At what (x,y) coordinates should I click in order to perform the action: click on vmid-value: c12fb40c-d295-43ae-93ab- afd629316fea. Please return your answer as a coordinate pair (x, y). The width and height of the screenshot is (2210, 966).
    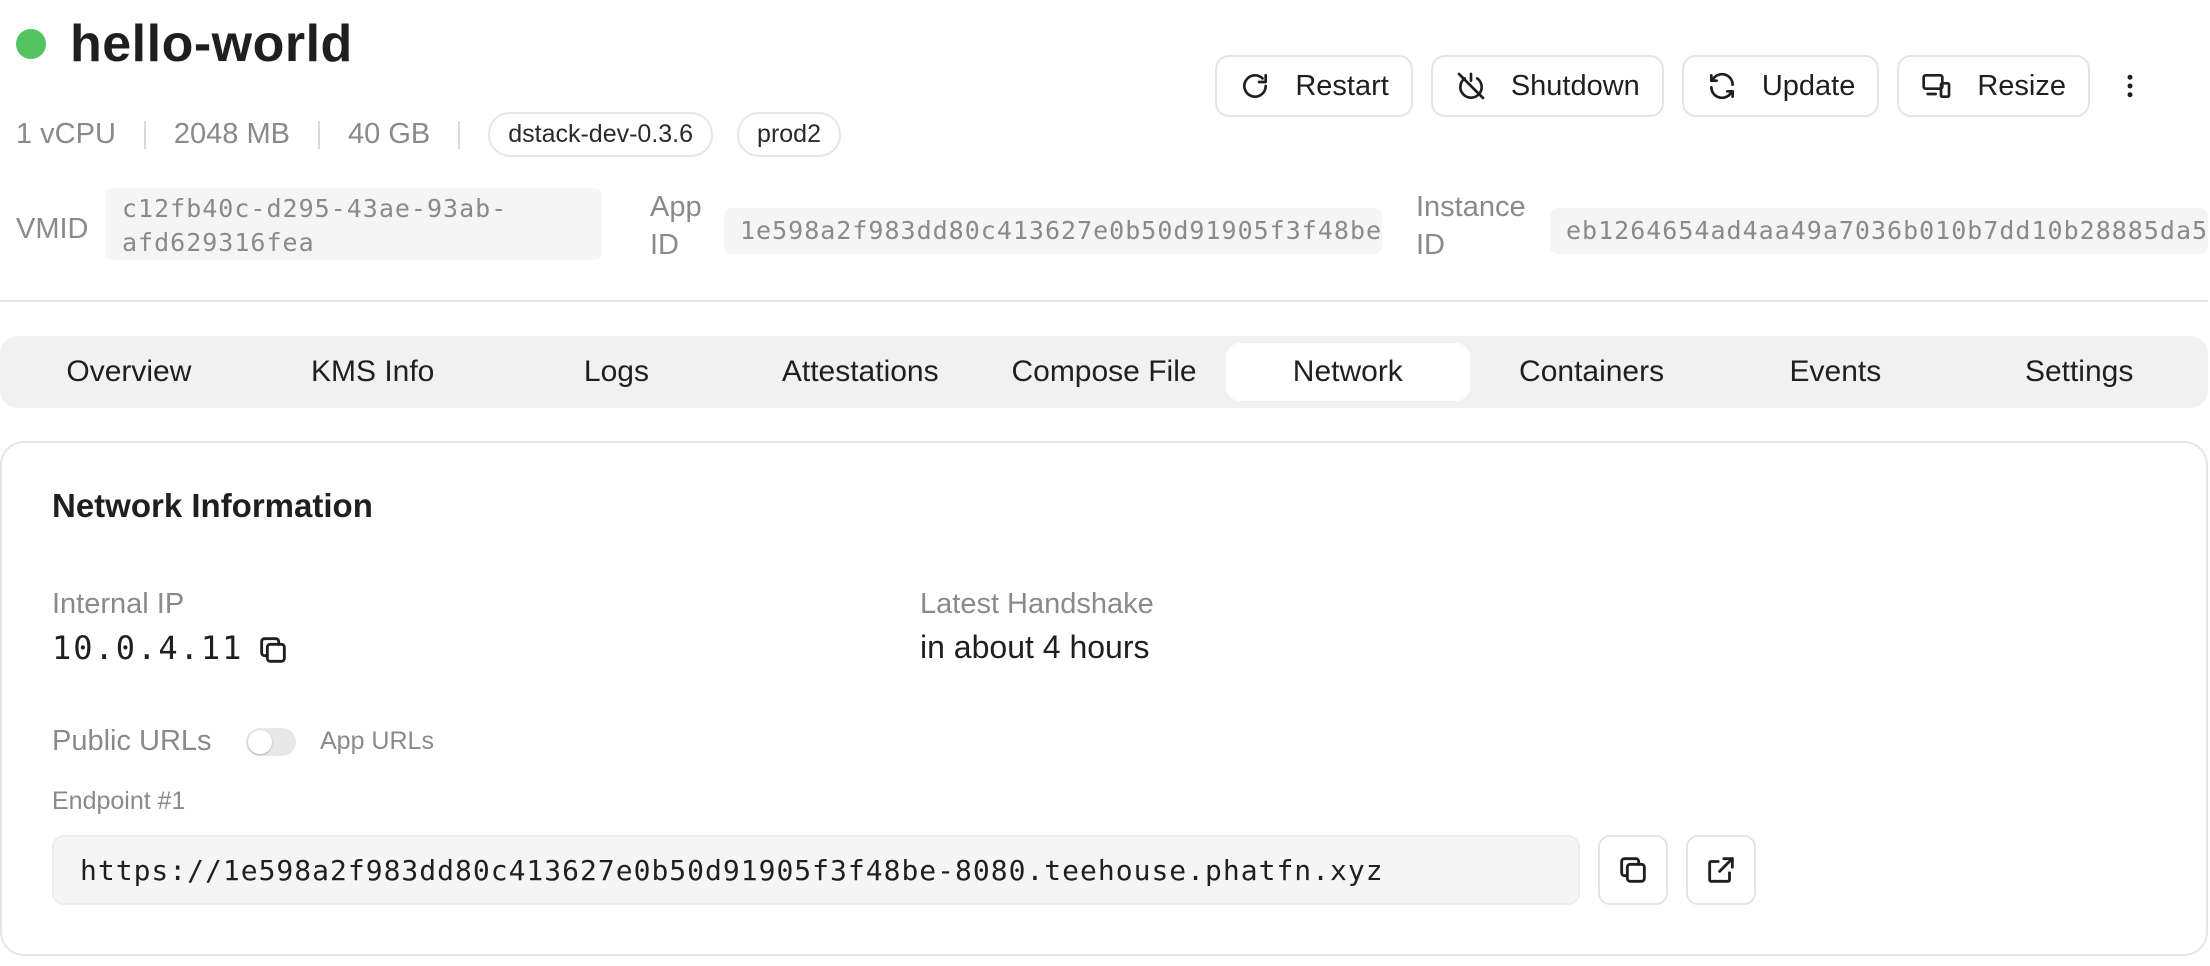
    Looking at the image, I should click on (354, 224).